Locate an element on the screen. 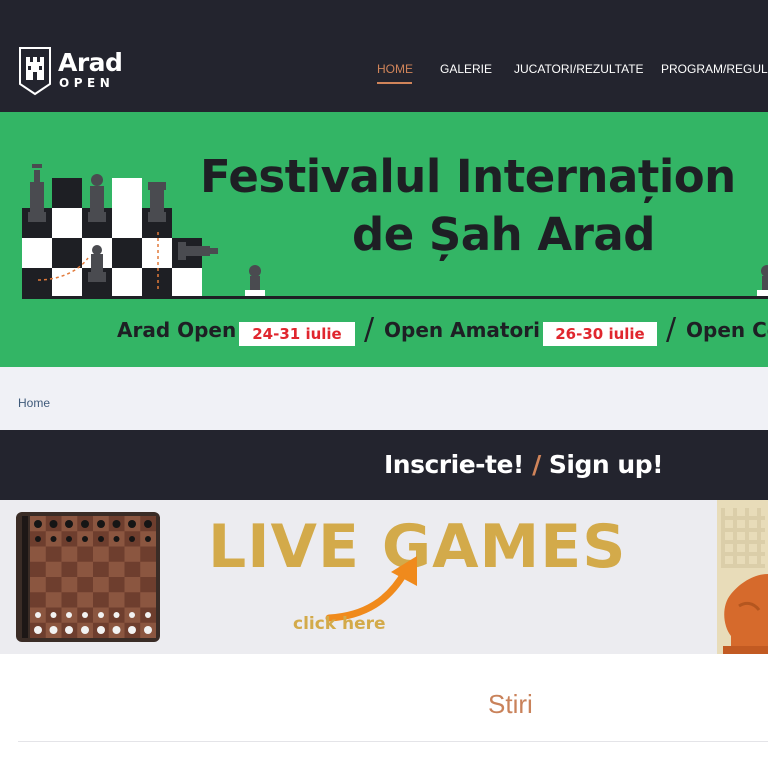 The width and height of the screenshot is (768, 768). breadcrumb-bar: Home is located at coordinates (384, 398).